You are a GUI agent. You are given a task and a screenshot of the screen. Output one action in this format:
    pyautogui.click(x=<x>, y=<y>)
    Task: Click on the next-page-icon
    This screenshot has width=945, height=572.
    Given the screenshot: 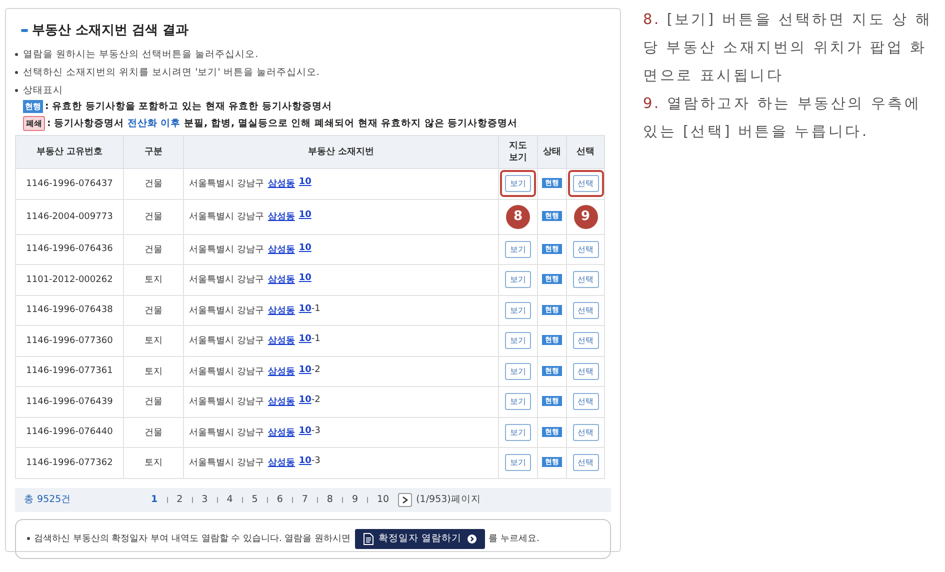 What is the action you would take?
    pyautogui.click(x=405, y=499)
    